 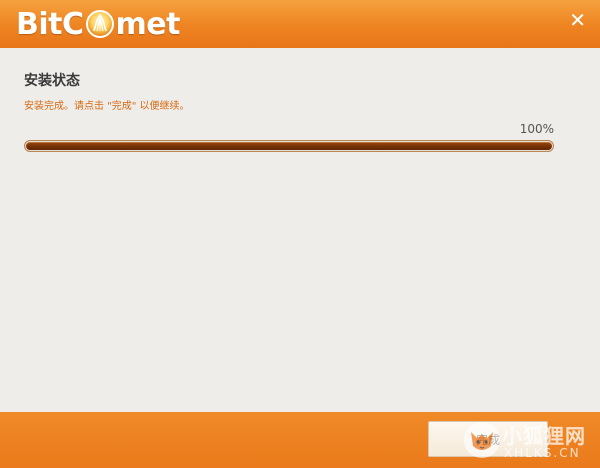 What do you see at coordinates (52, 81) in the screenshot?
I see `page-title: 安装状态` at bounding box center [52, 81].